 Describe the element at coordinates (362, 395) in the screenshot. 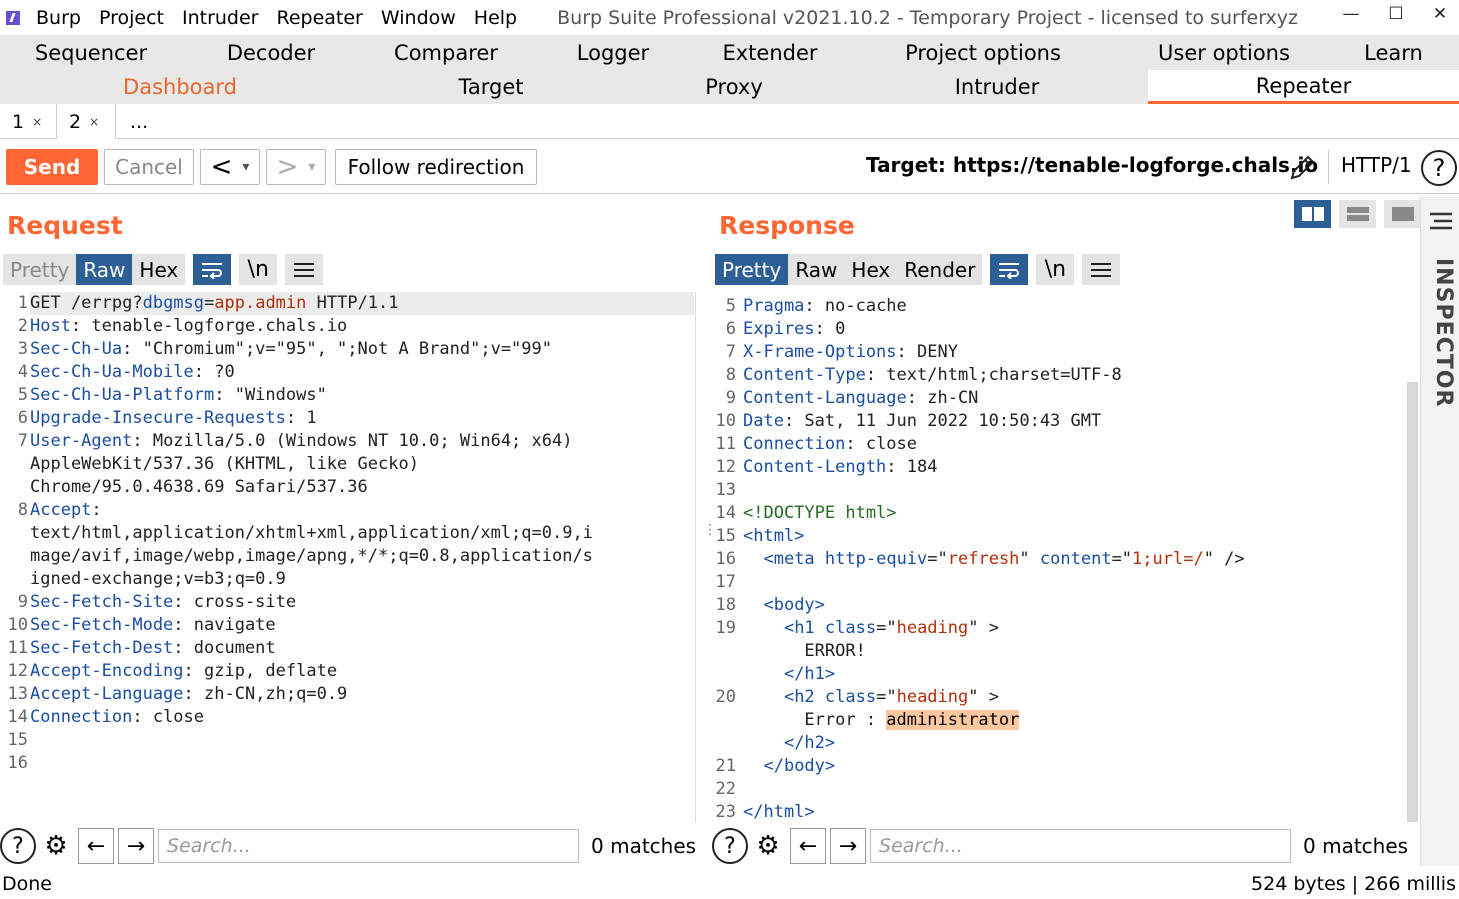

I see `code-line: Sec-Ch-Ua-Platform: "Windows"` at that location.